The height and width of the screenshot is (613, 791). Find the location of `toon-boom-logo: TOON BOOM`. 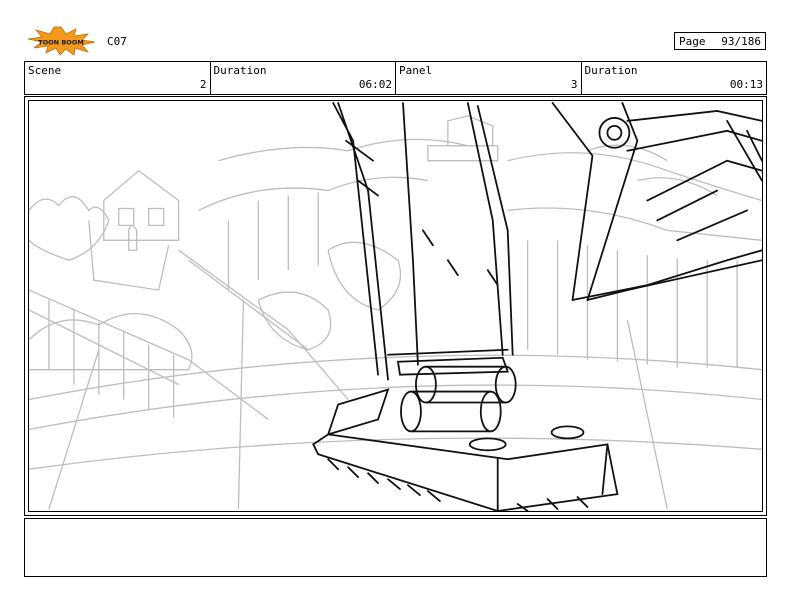

toon-boom-logo: TOON BOOM is located at coordinates (61, 41).